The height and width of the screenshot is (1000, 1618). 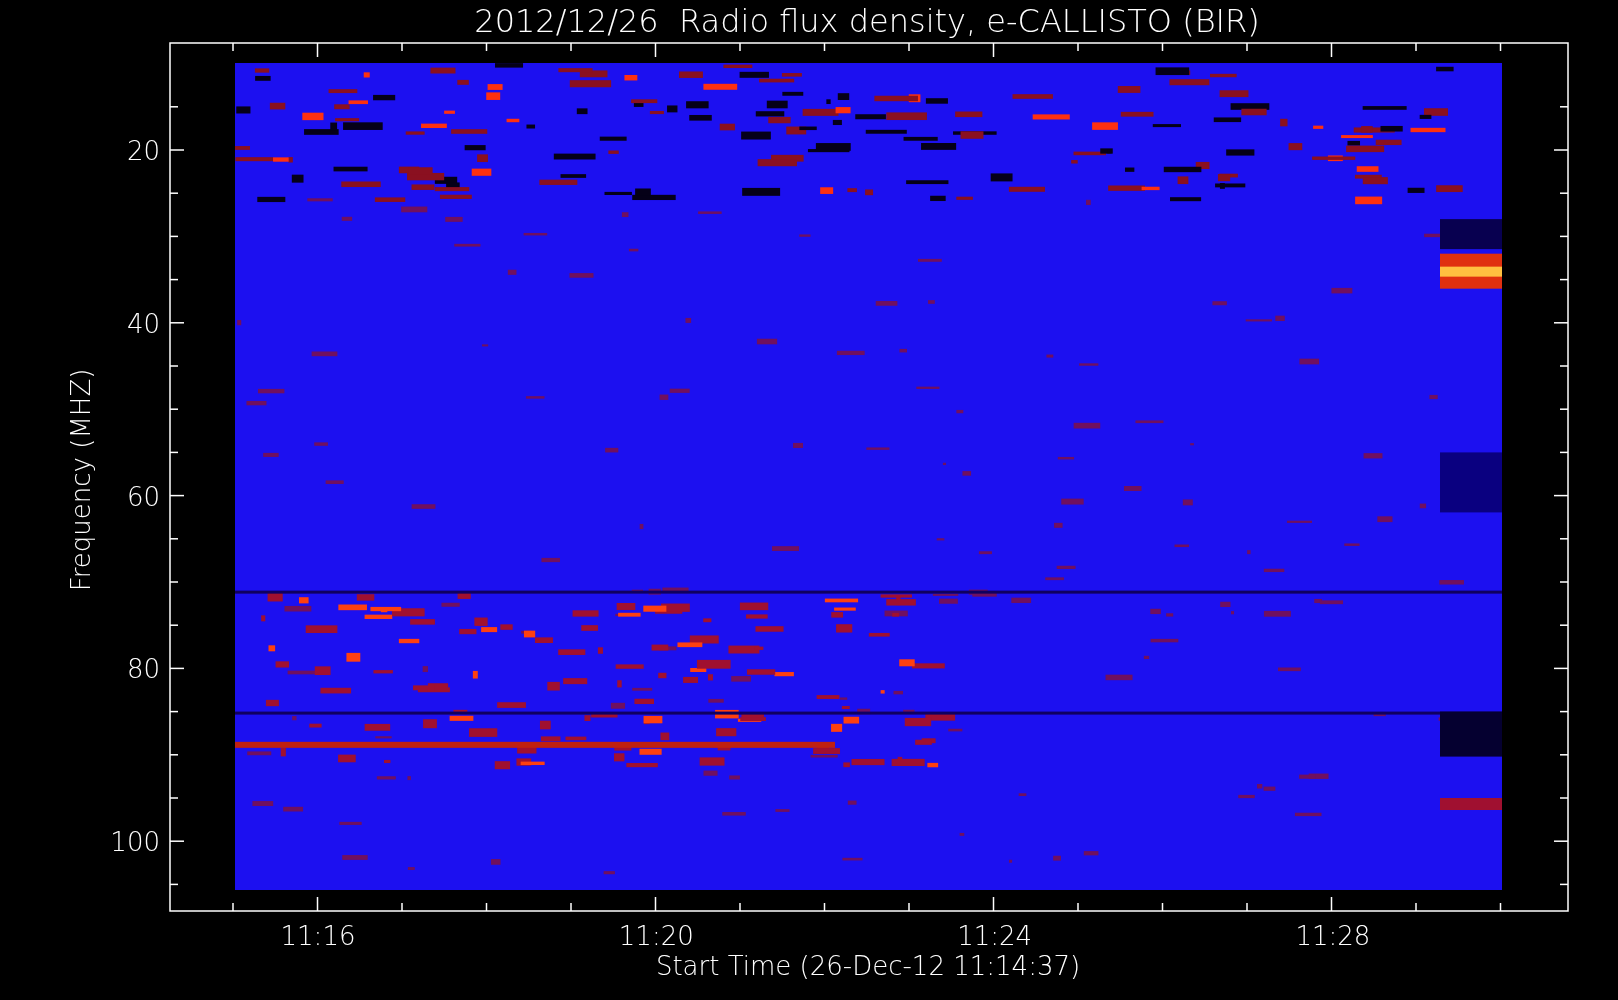 What do you see at coordinates (135, 842) in the screenshot?
I see `y-tick-label: 100` at bounding box center [135, 842].